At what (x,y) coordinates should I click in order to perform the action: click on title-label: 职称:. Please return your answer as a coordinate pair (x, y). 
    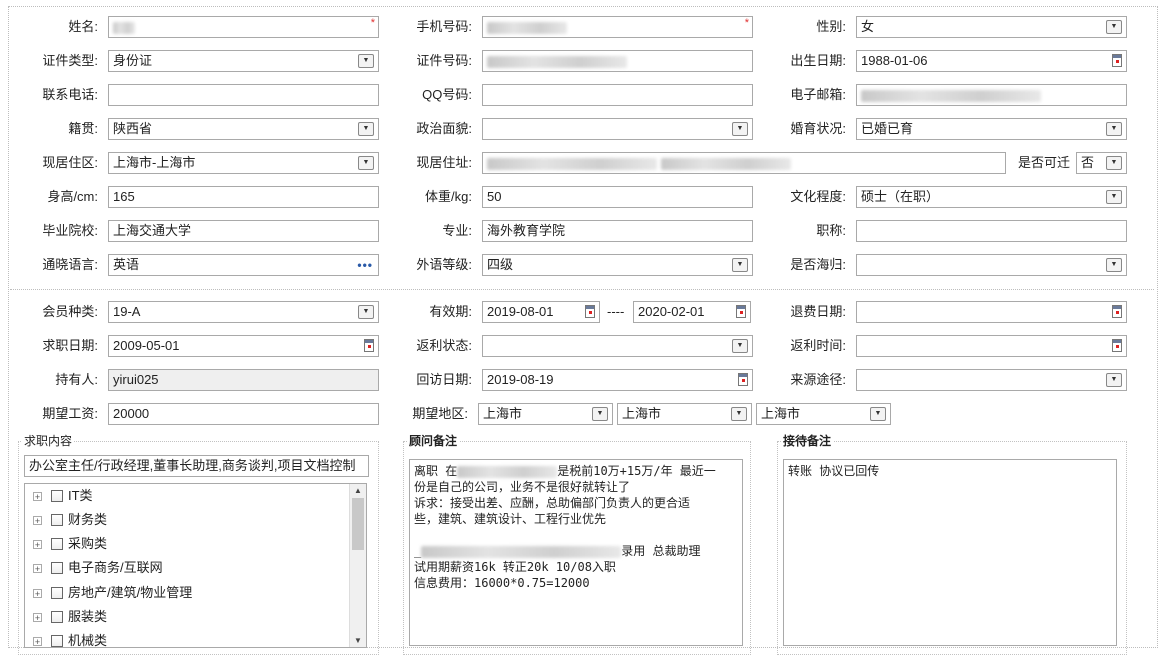
    Looking at the image, I should click on (831, 230).